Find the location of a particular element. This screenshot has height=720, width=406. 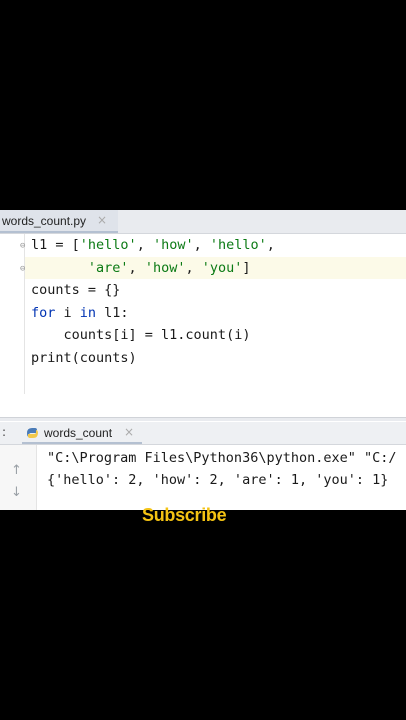

code-line: counts[i] = l1.count(i) is located at coordinates (153, 335).